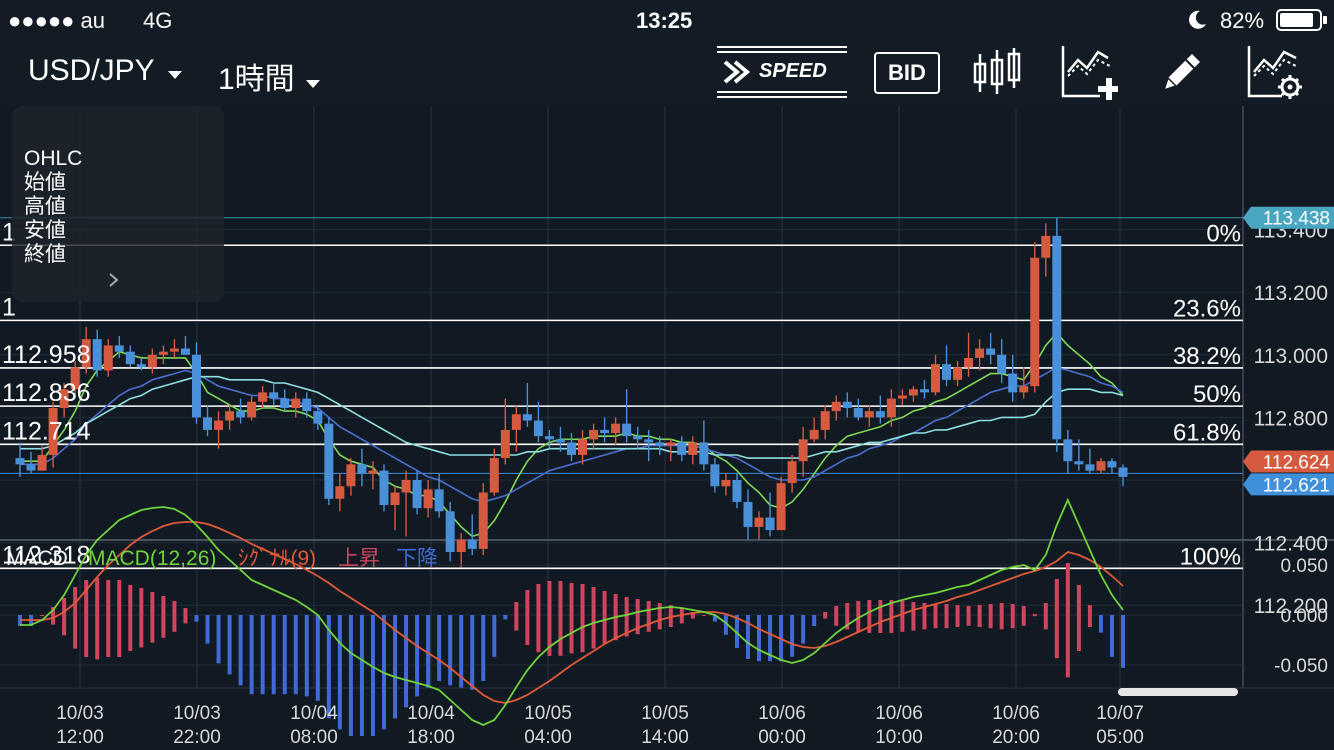 This screenshot has width=1334, height=750. Describe the element at coordinates (118, 204) in the screenshot. I see `ohlc-panel: OHLC 始値 高値 安値 終値` at that location.